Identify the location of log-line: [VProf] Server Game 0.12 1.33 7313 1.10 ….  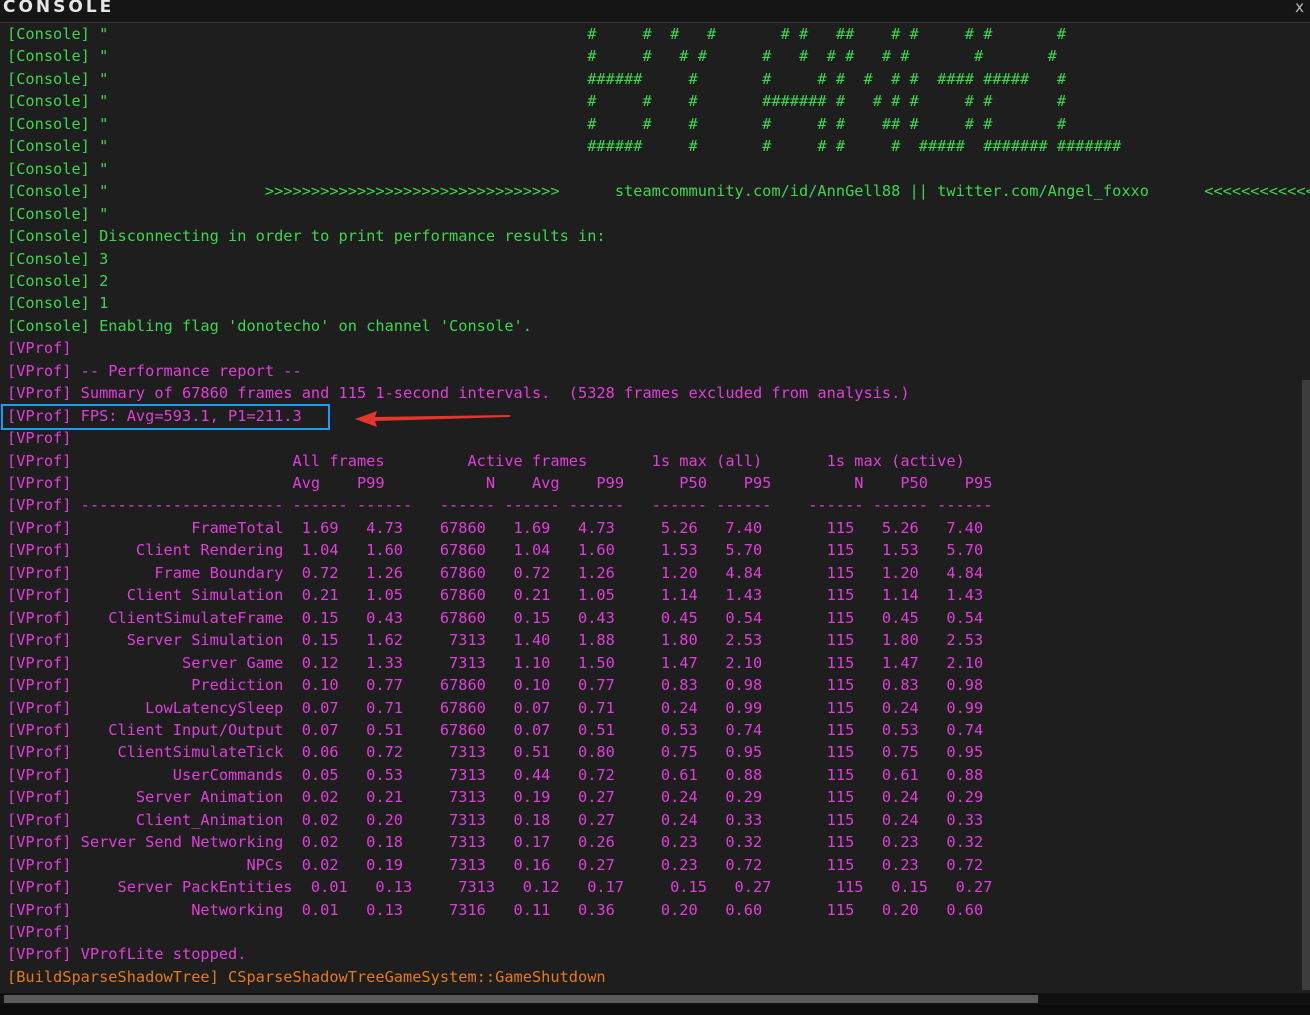
(495, 662).